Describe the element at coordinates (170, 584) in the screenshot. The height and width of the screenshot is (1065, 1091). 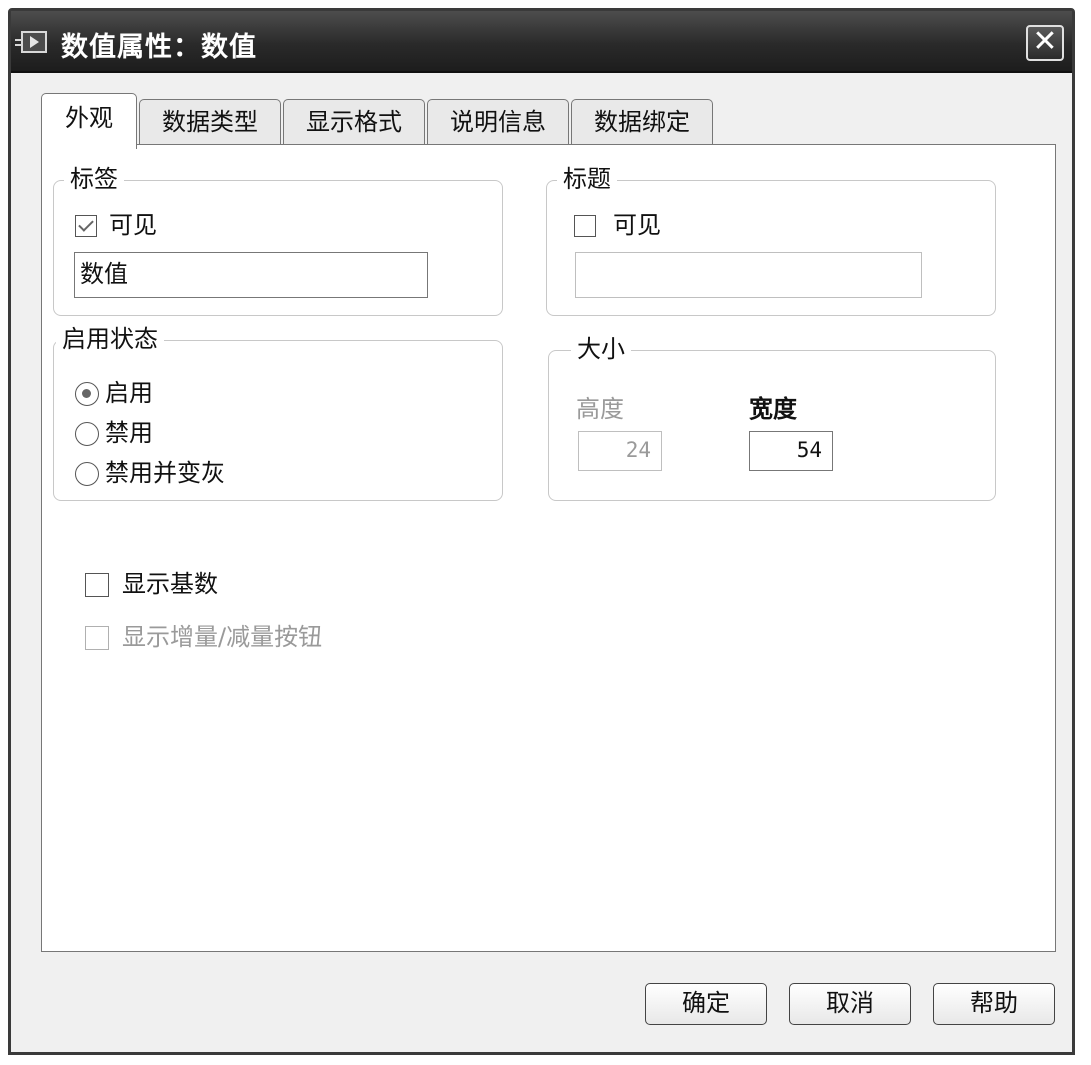
I see `show-radix-label: 显示基数` at that location.